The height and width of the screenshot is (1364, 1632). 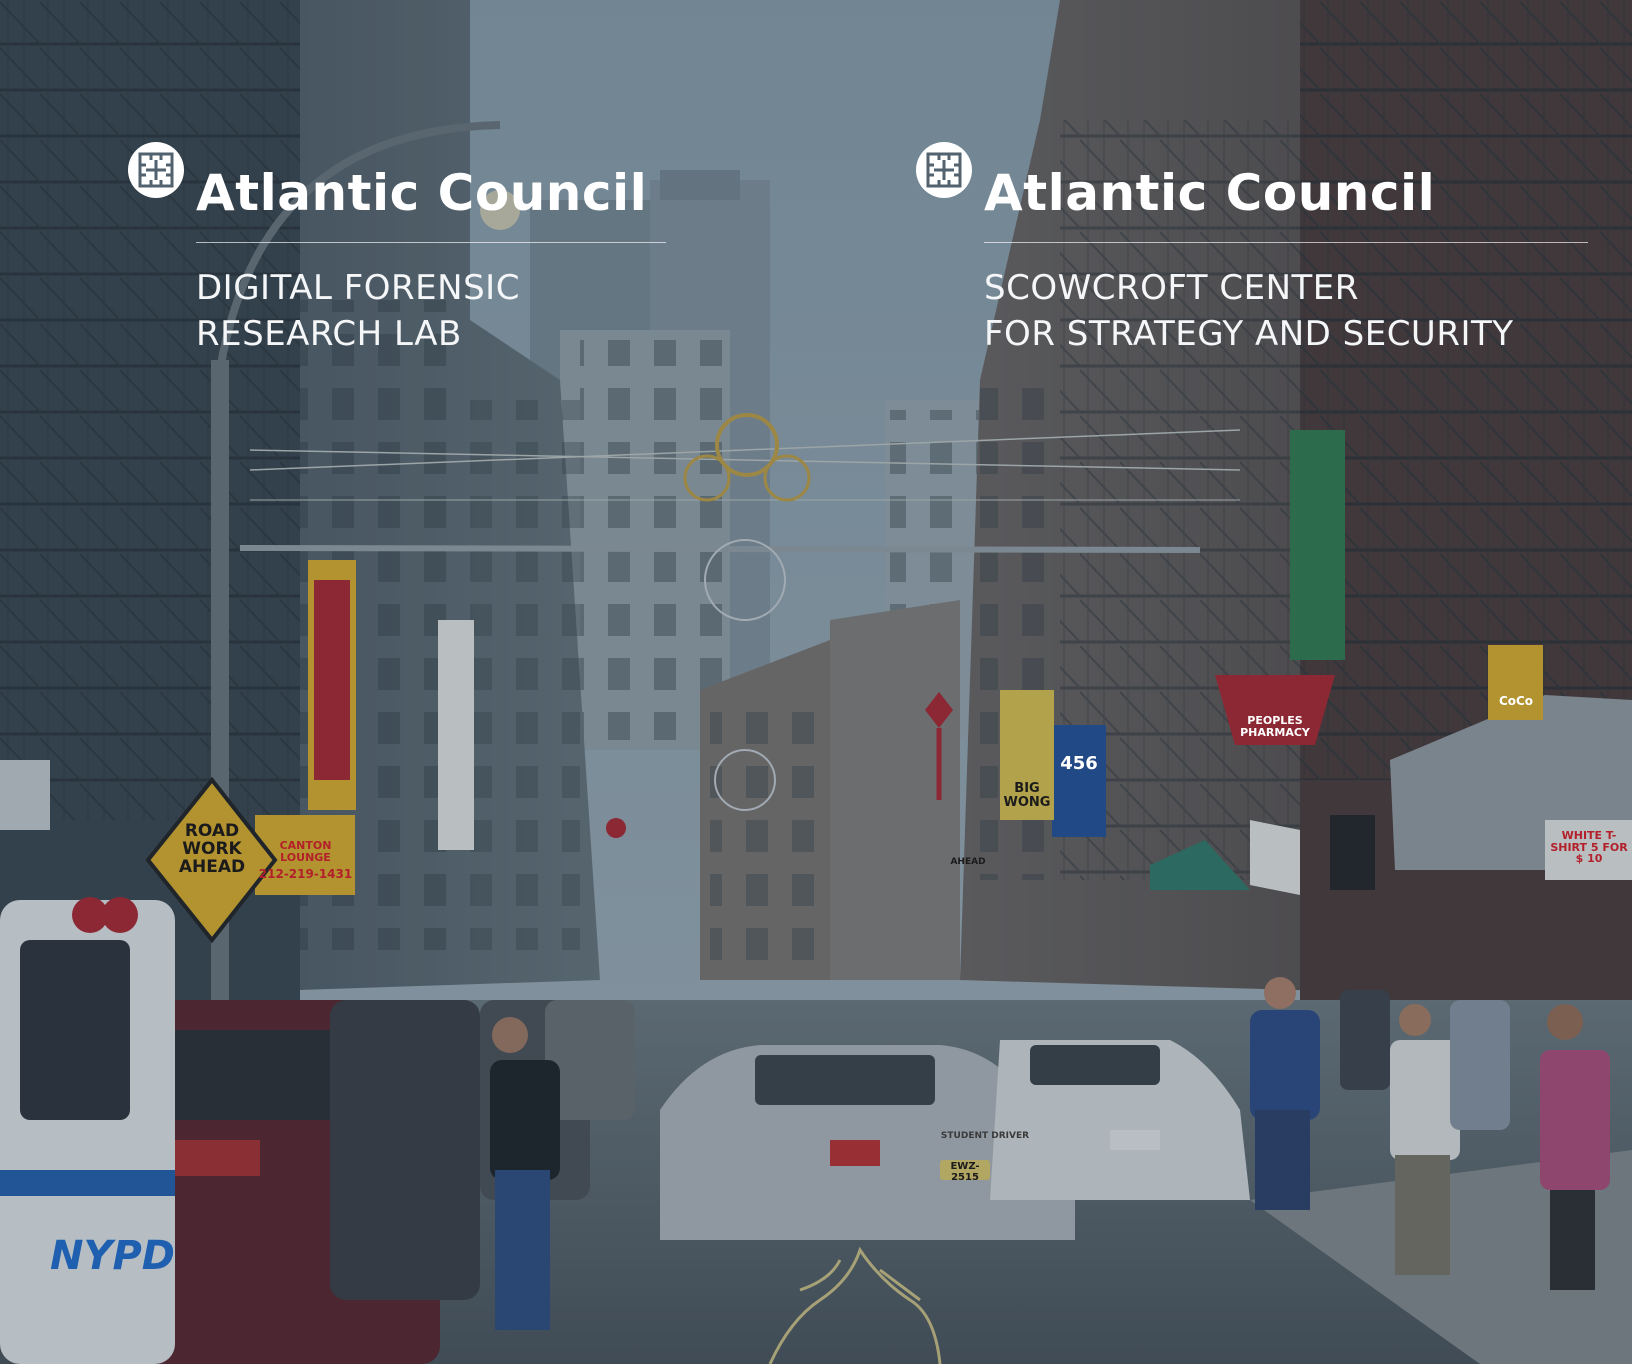 I want to click on program-name: DIGITAL FORENSIC RESEARCH LAB, so click(x=431, y=311).